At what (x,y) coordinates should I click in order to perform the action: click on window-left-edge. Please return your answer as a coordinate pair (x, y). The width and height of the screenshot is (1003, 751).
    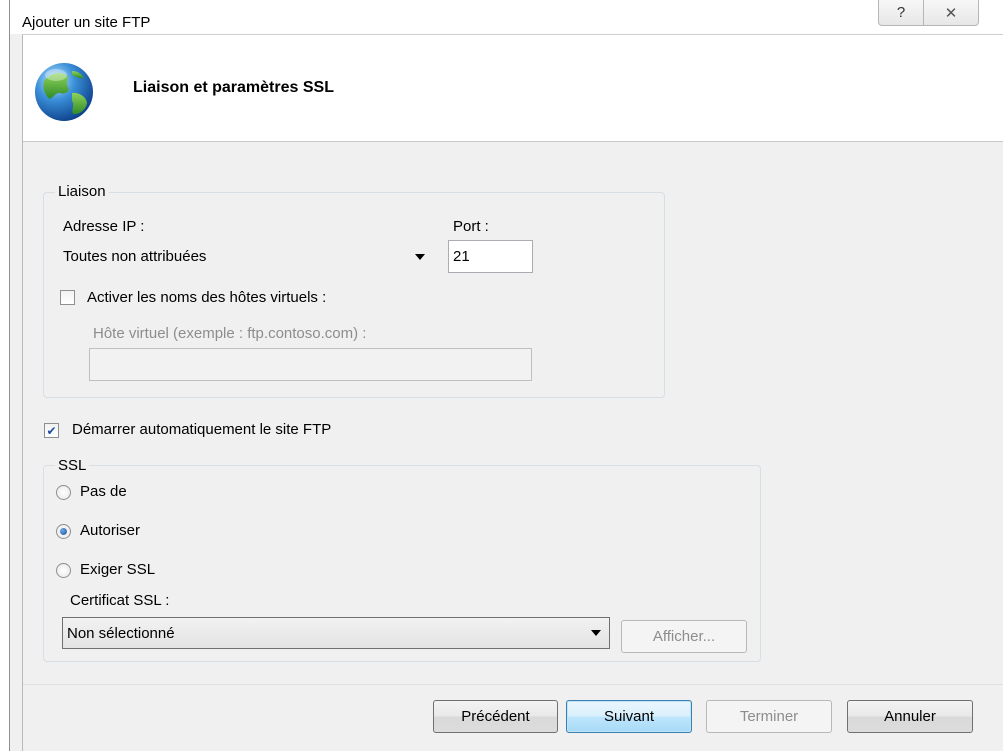
    Looking at the image, I should click on (5, 375).